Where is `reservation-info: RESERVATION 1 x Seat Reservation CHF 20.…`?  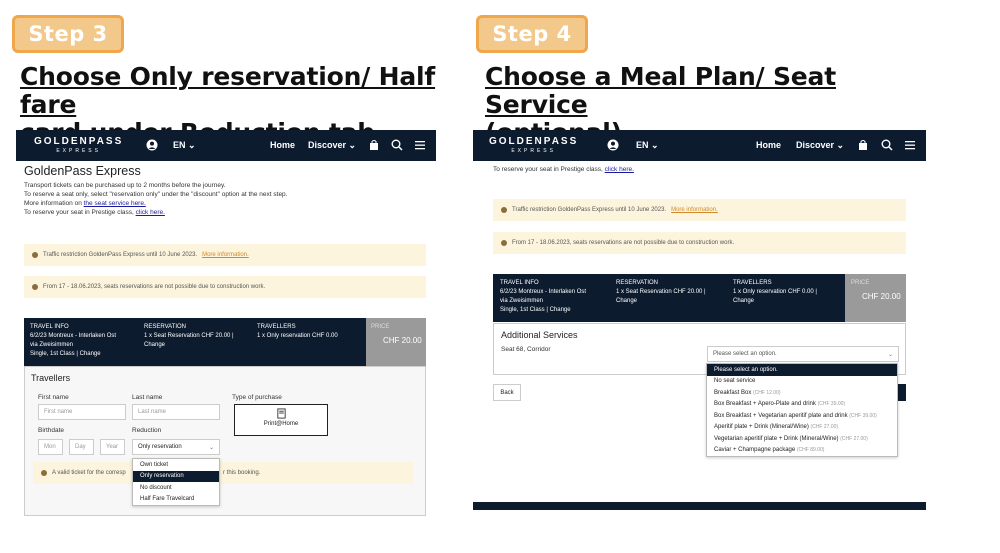 reservation-info: RESERVATION 1 x Seat Reservation CHF 20.… is located at coordinates (189, 336).